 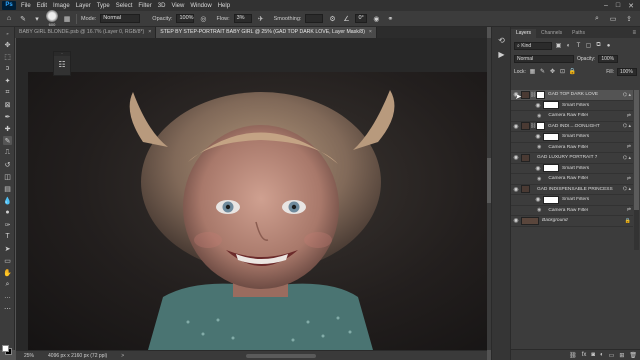 I want to click on close-window-button: ✕, so click(x=631, y=6).